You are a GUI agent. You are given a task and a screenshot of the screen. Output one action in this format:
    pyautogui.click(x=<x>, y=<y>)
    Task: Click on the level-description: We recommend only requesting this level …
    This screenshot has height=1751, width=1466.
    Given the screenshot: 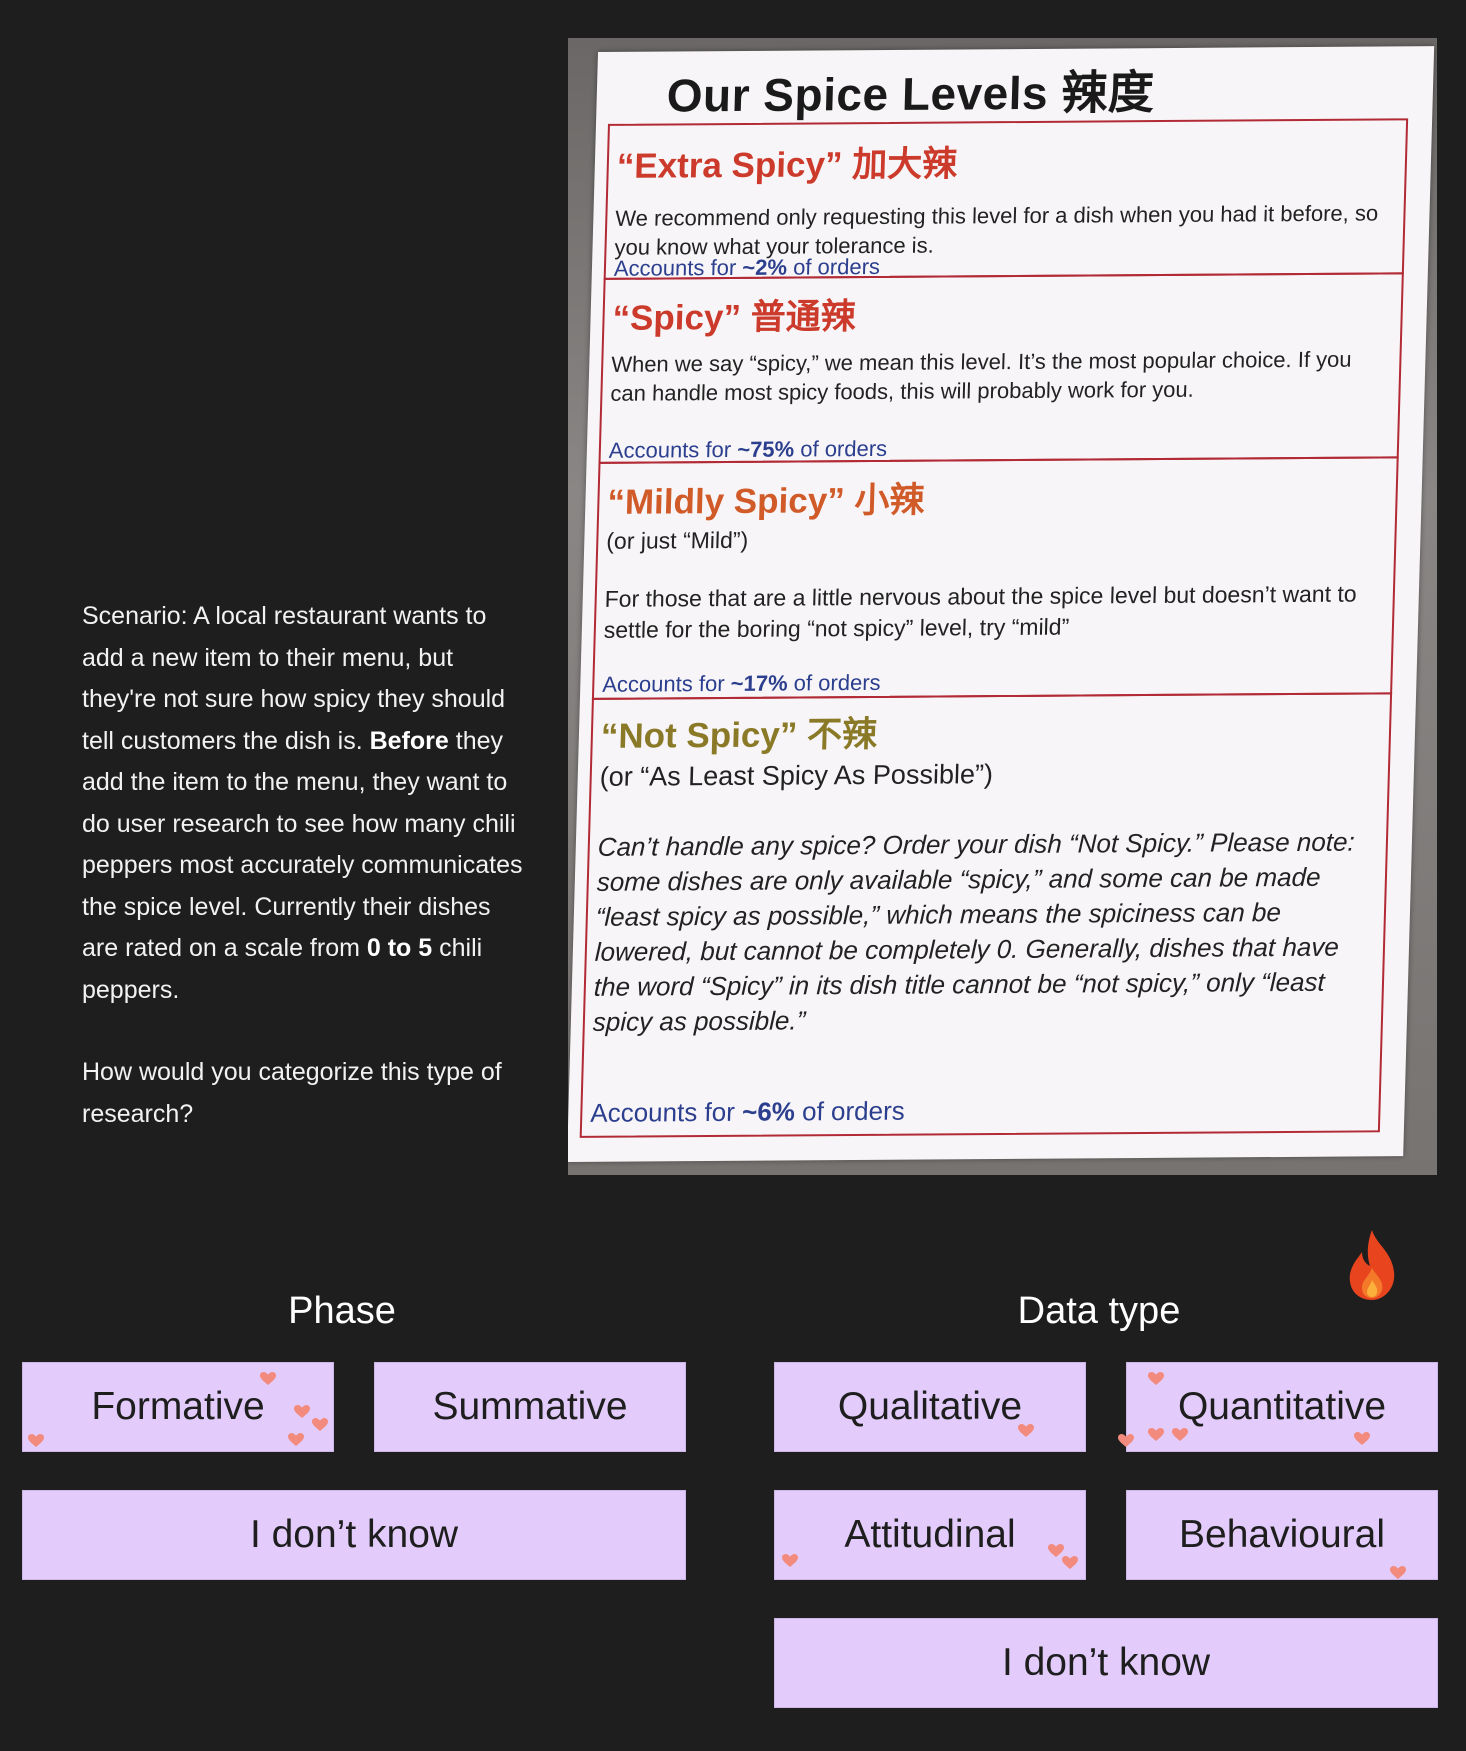 What is the action you would take?
    pyautogui.click(x=996, y=230)
    